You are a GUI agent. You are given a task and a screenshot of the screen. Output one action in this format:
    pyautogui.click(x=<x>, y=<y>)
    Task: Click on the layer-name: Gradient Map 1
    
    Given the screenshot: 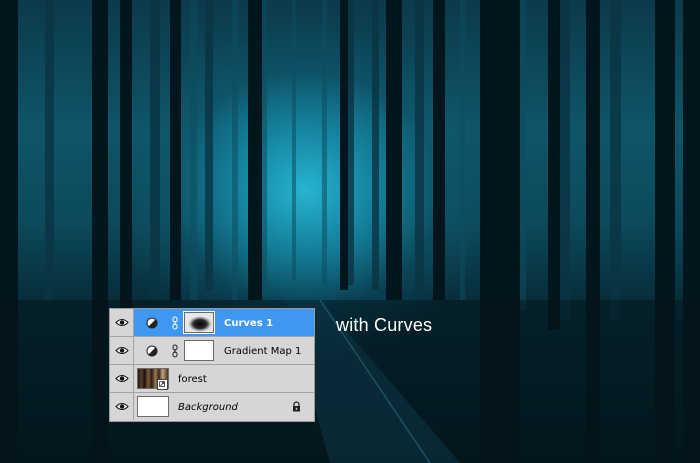 What is the action you would take?
    pyautogui.click(x=263, y=351)
    